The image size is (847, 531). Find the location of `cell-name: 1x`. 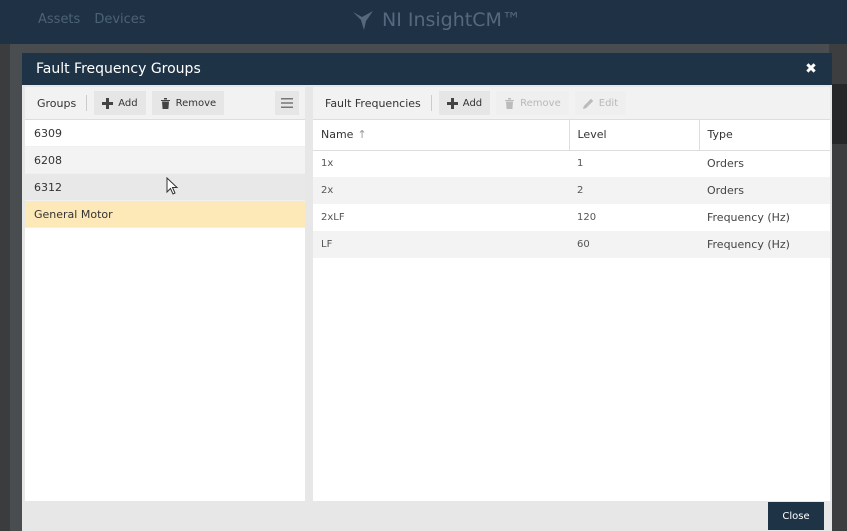

cell-name: 1x is located at coordinates (327, 164).